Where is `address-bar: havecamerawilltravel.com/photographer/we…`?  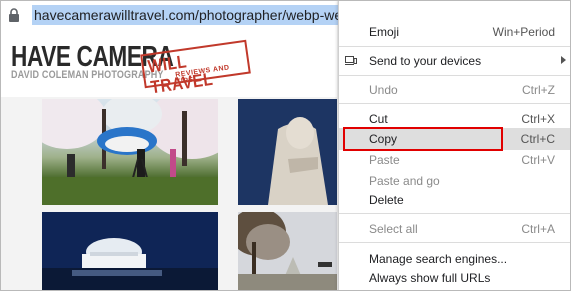
address-bar: havecamerawilltravel.com/photographer/we… is located at coordinates (189, 15).